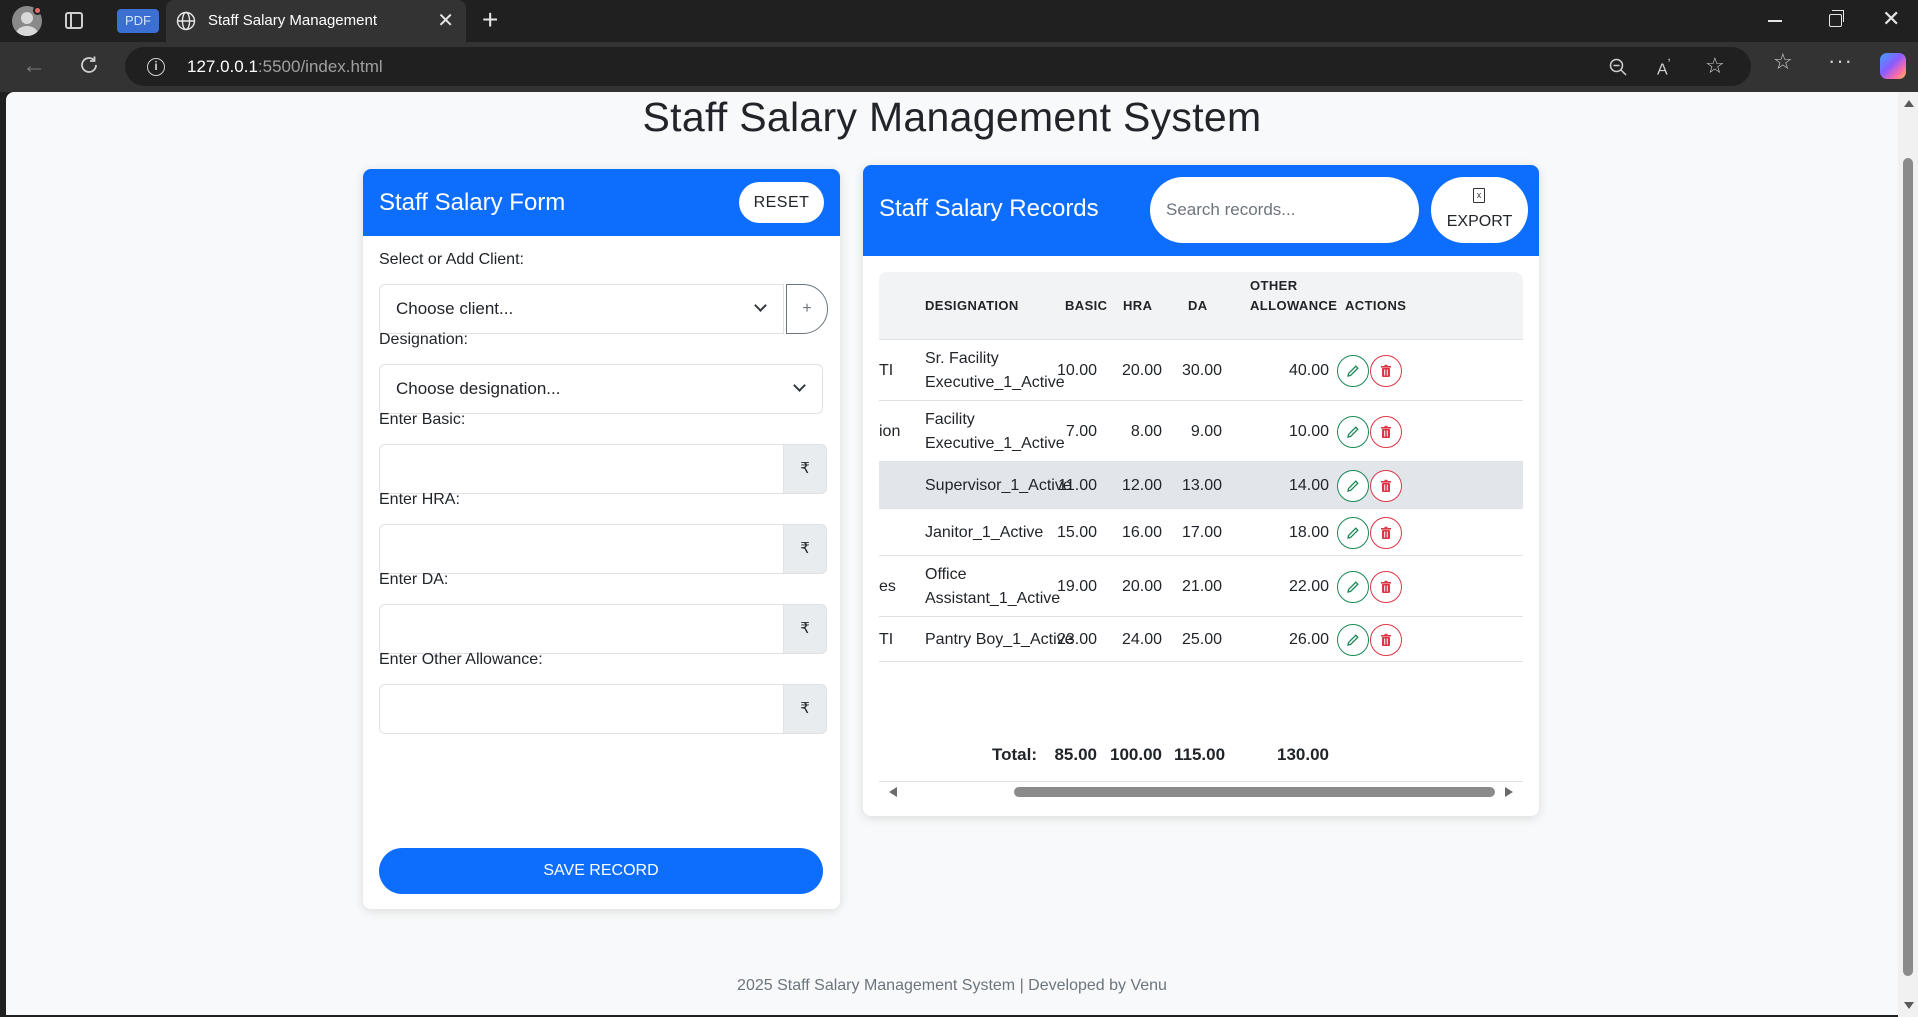 The height and width of the screenshot is (1017, 1918). Describe the element at coordinates (962, 358) in the screenshot. I see `designation-cell: Sr. Facility` at that location.